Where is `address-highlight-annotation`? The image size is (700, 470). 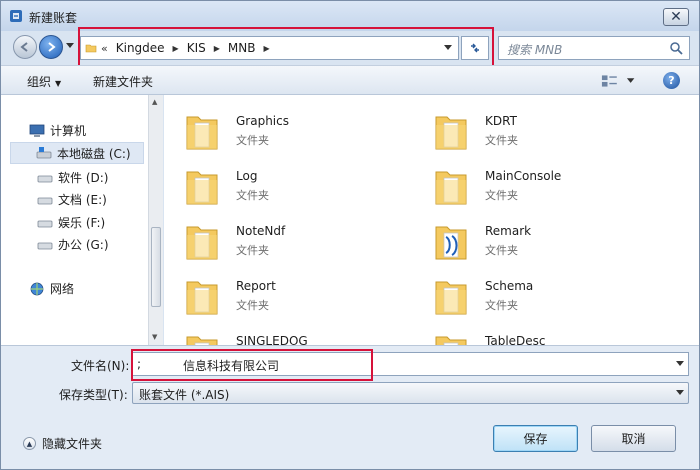
address-highlight-annotation is located at coordinates (286, 47).